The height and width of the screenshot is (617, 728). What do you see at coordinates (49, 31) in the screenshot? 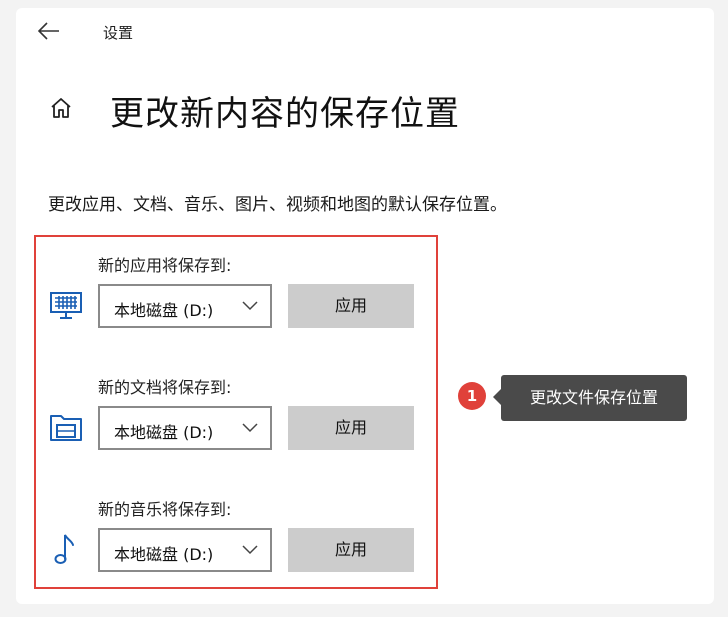
I see `back-arrow-icon` at bounding box center [49, 31].